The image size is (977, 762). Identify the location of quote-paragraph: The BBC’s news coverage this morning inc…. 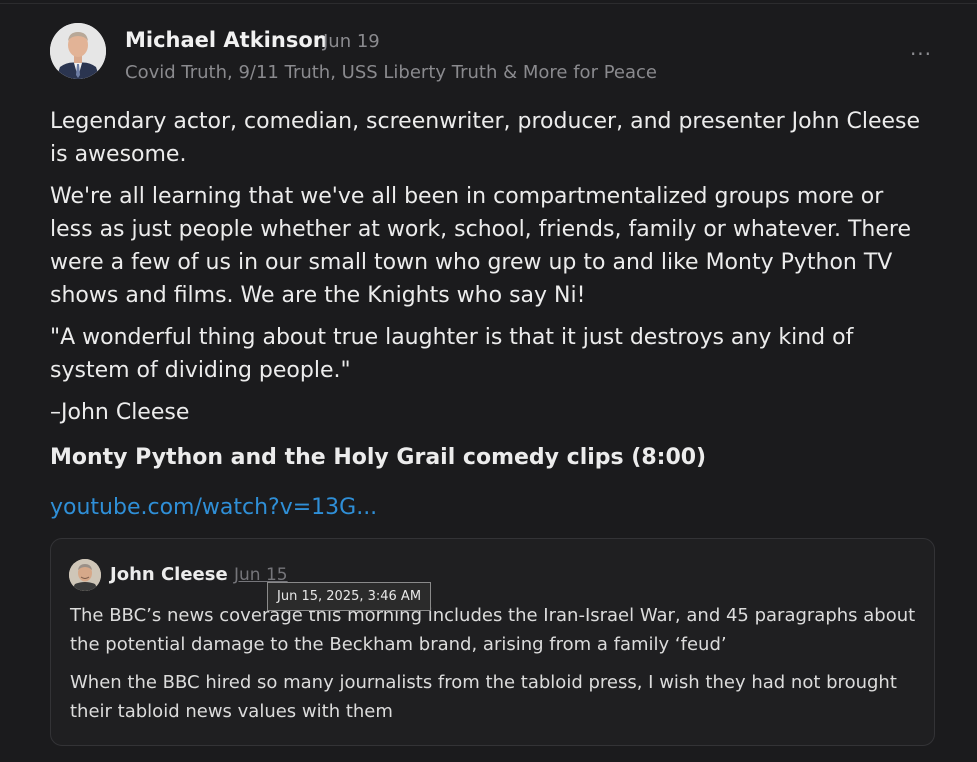
(493, 630).